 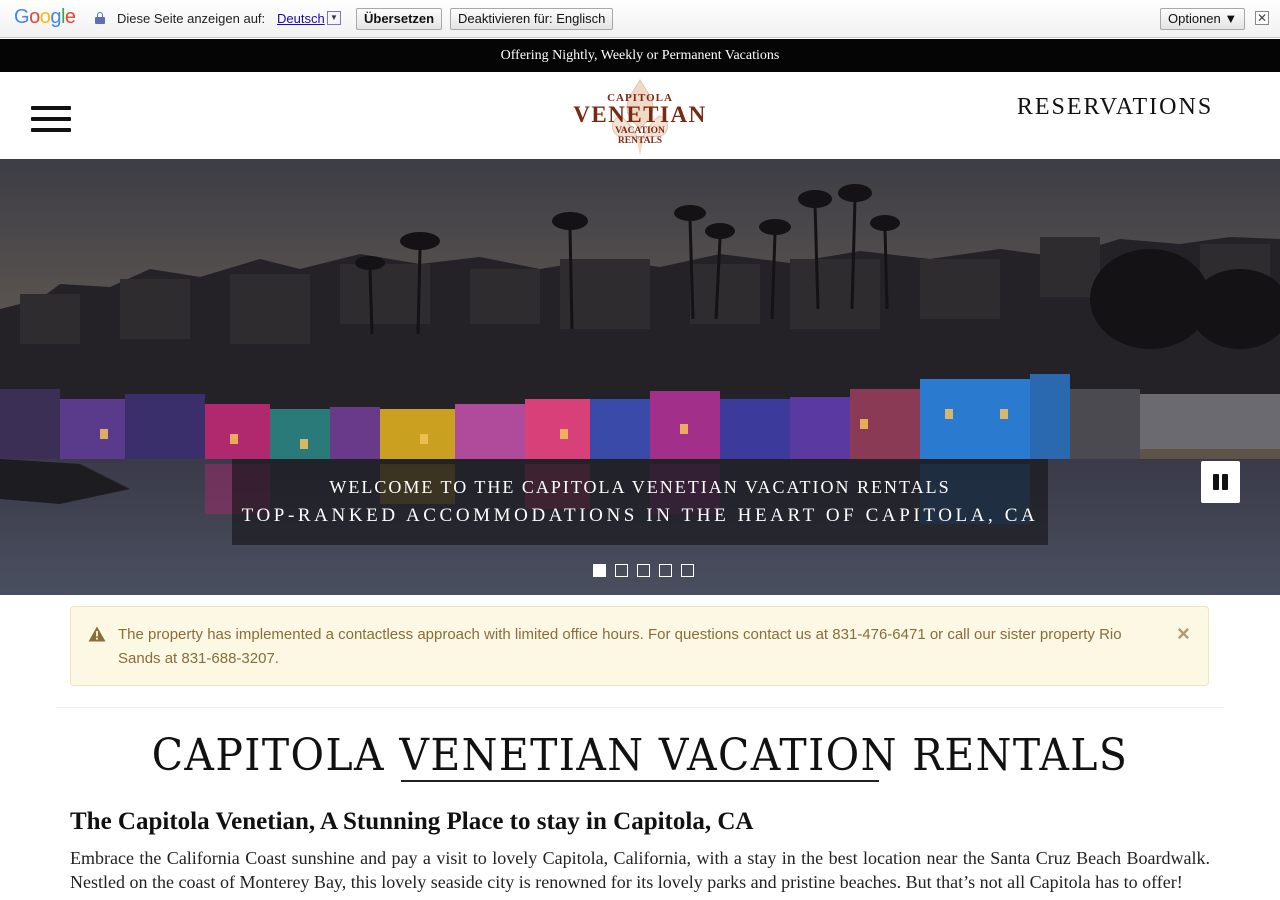 What do you see at coordinates (1220, 482) in the screenshot?
I see `pause-icon` at bounding box center [1220, 482].